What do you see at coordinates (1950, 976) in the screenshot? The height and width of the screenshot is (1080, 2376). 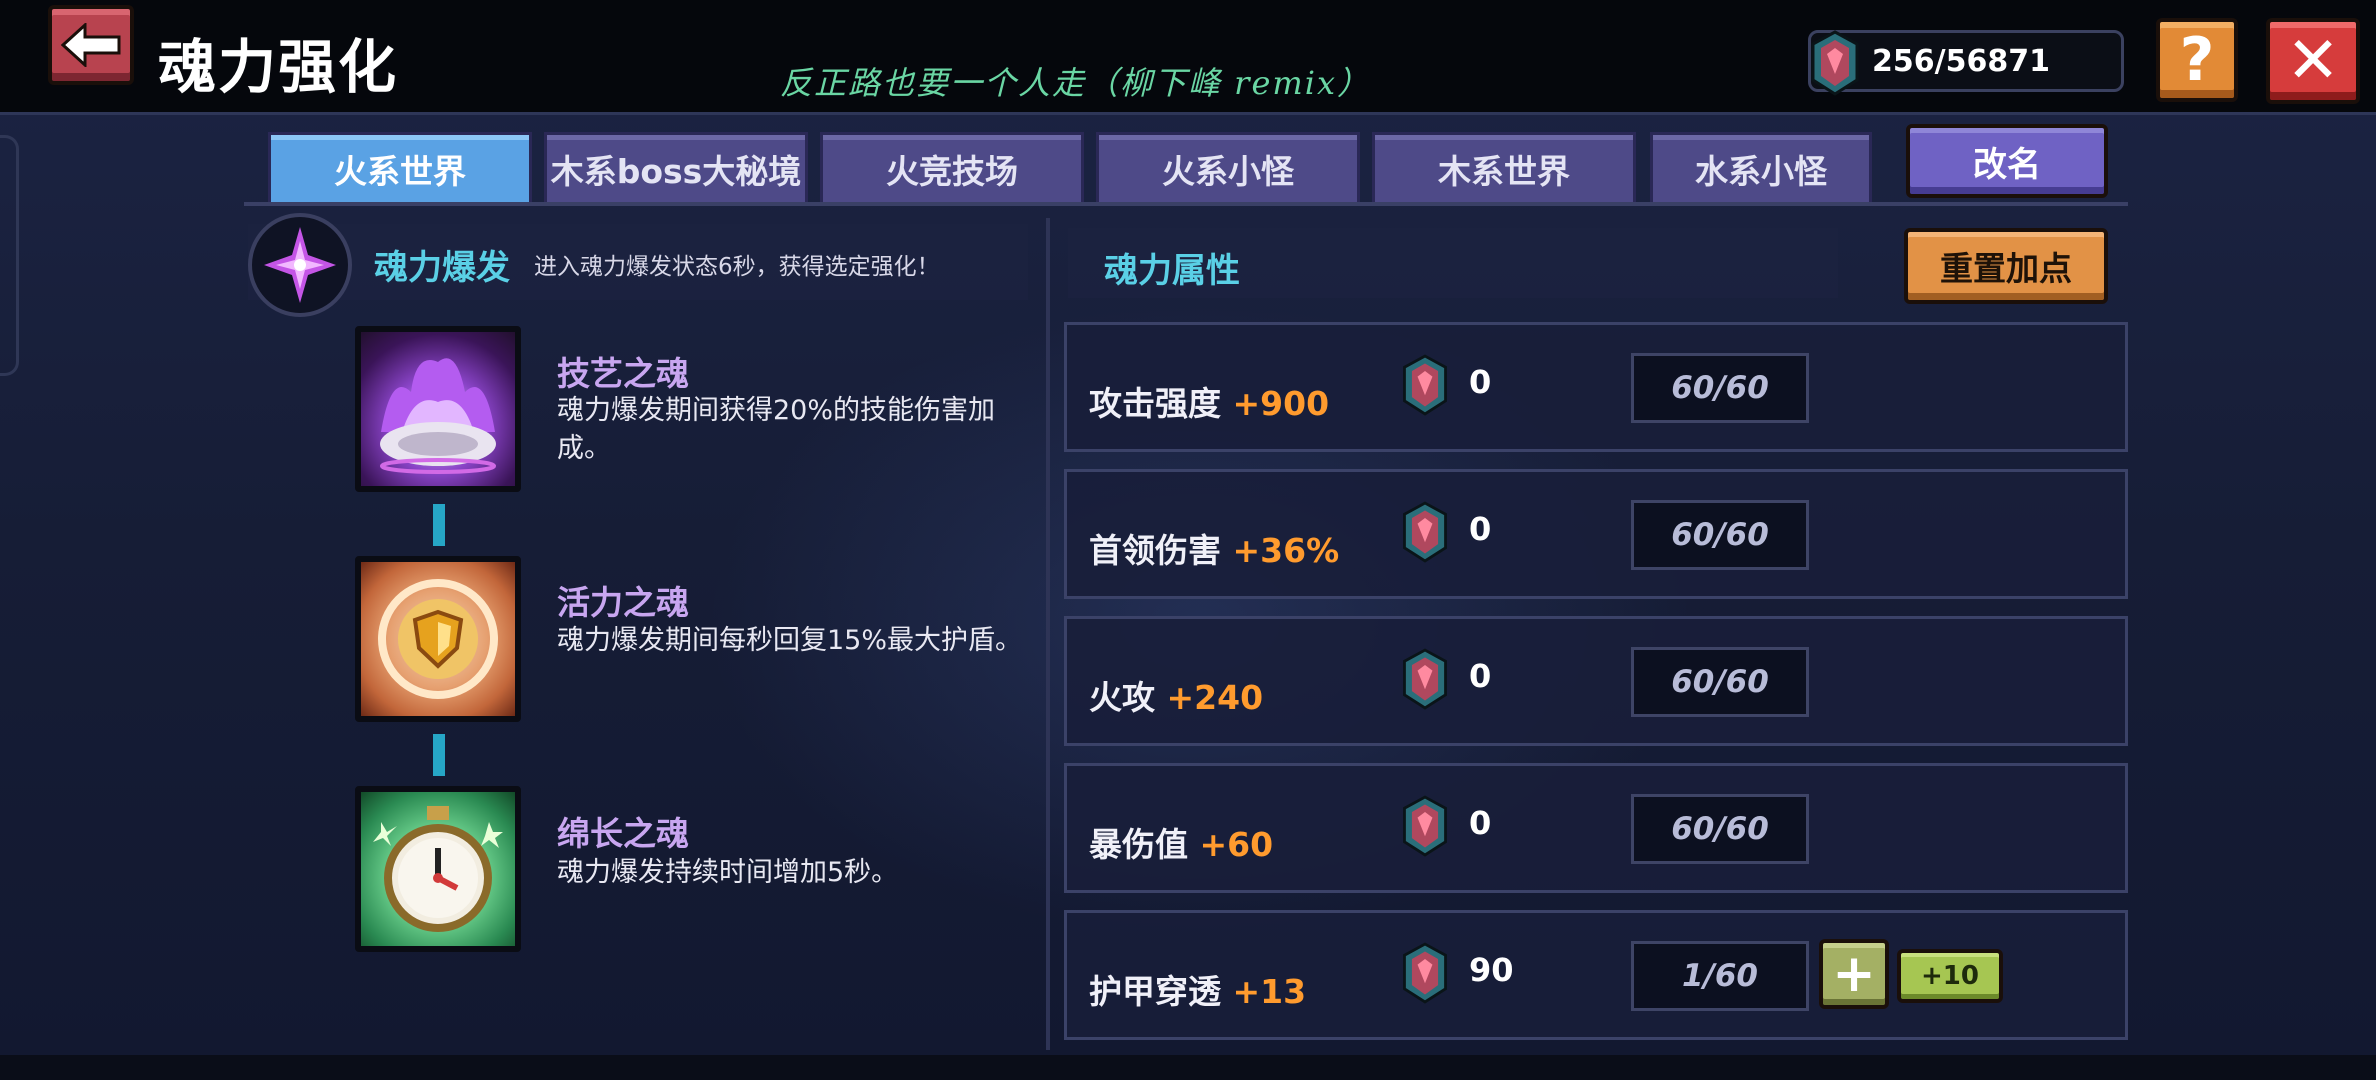 I see `add-ten-points-button: +10` at bounding box center [1950, 976].